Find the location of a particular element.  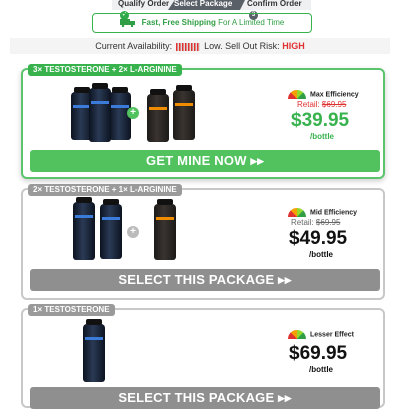

efficiency-indicator: Lesser Effect is located at coordinates (321, 335).